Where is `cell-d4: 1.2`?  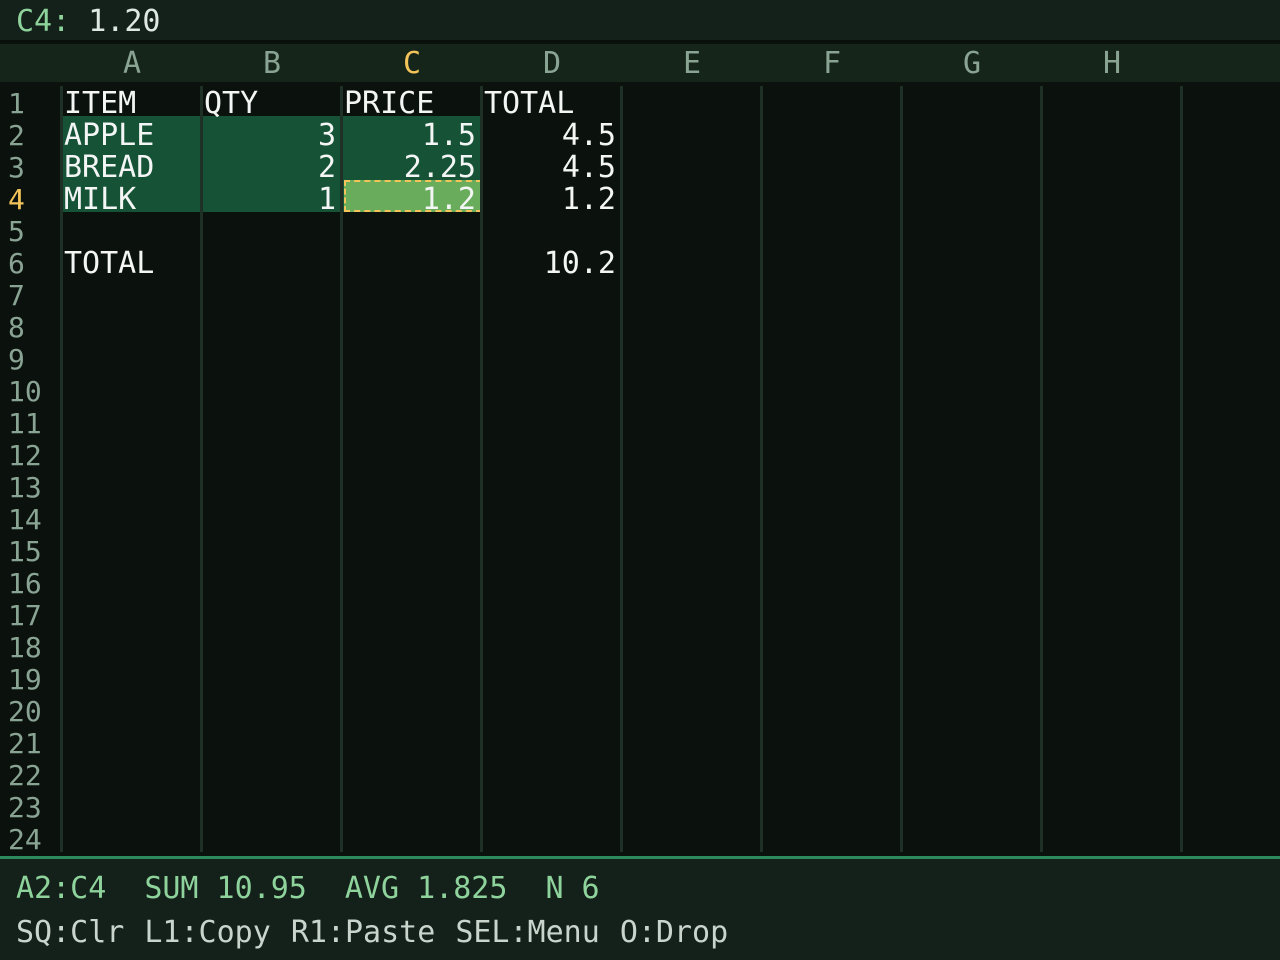 cell-d4: 1.2 is located at coordinates (550, 200).